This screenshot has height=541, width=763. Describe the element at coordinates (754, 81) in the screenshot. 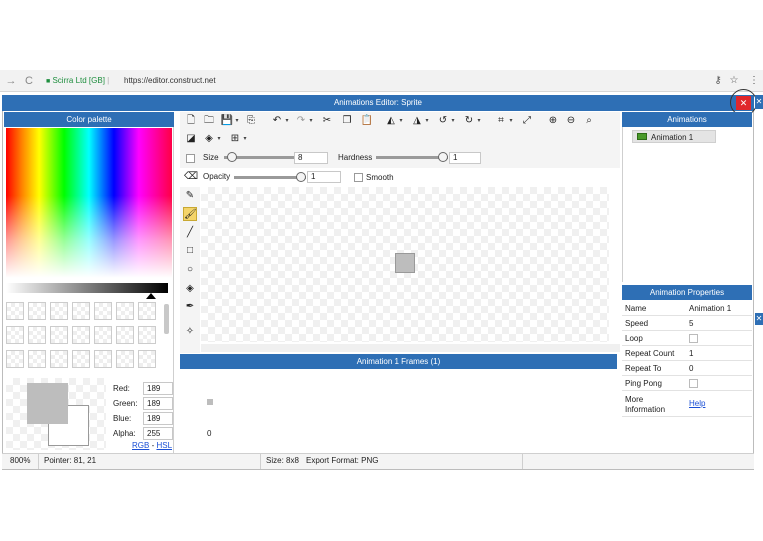

I see `browser-menu-icon: ⋮` at that location.